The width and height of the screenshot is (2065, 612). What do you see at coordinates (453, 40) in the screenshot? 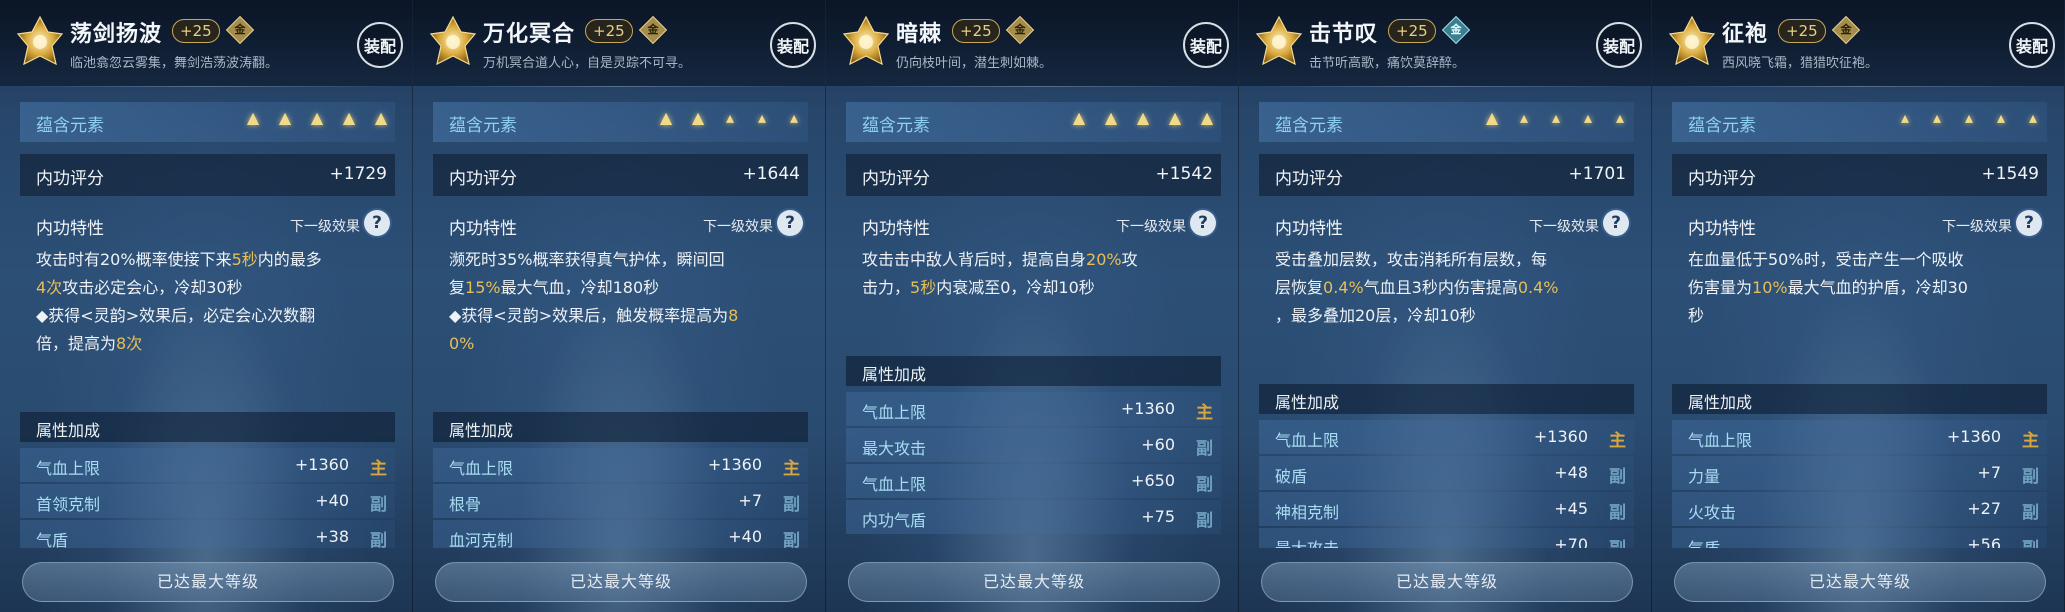
I see `golden-orb-icon` at bounding box center [453, 40].